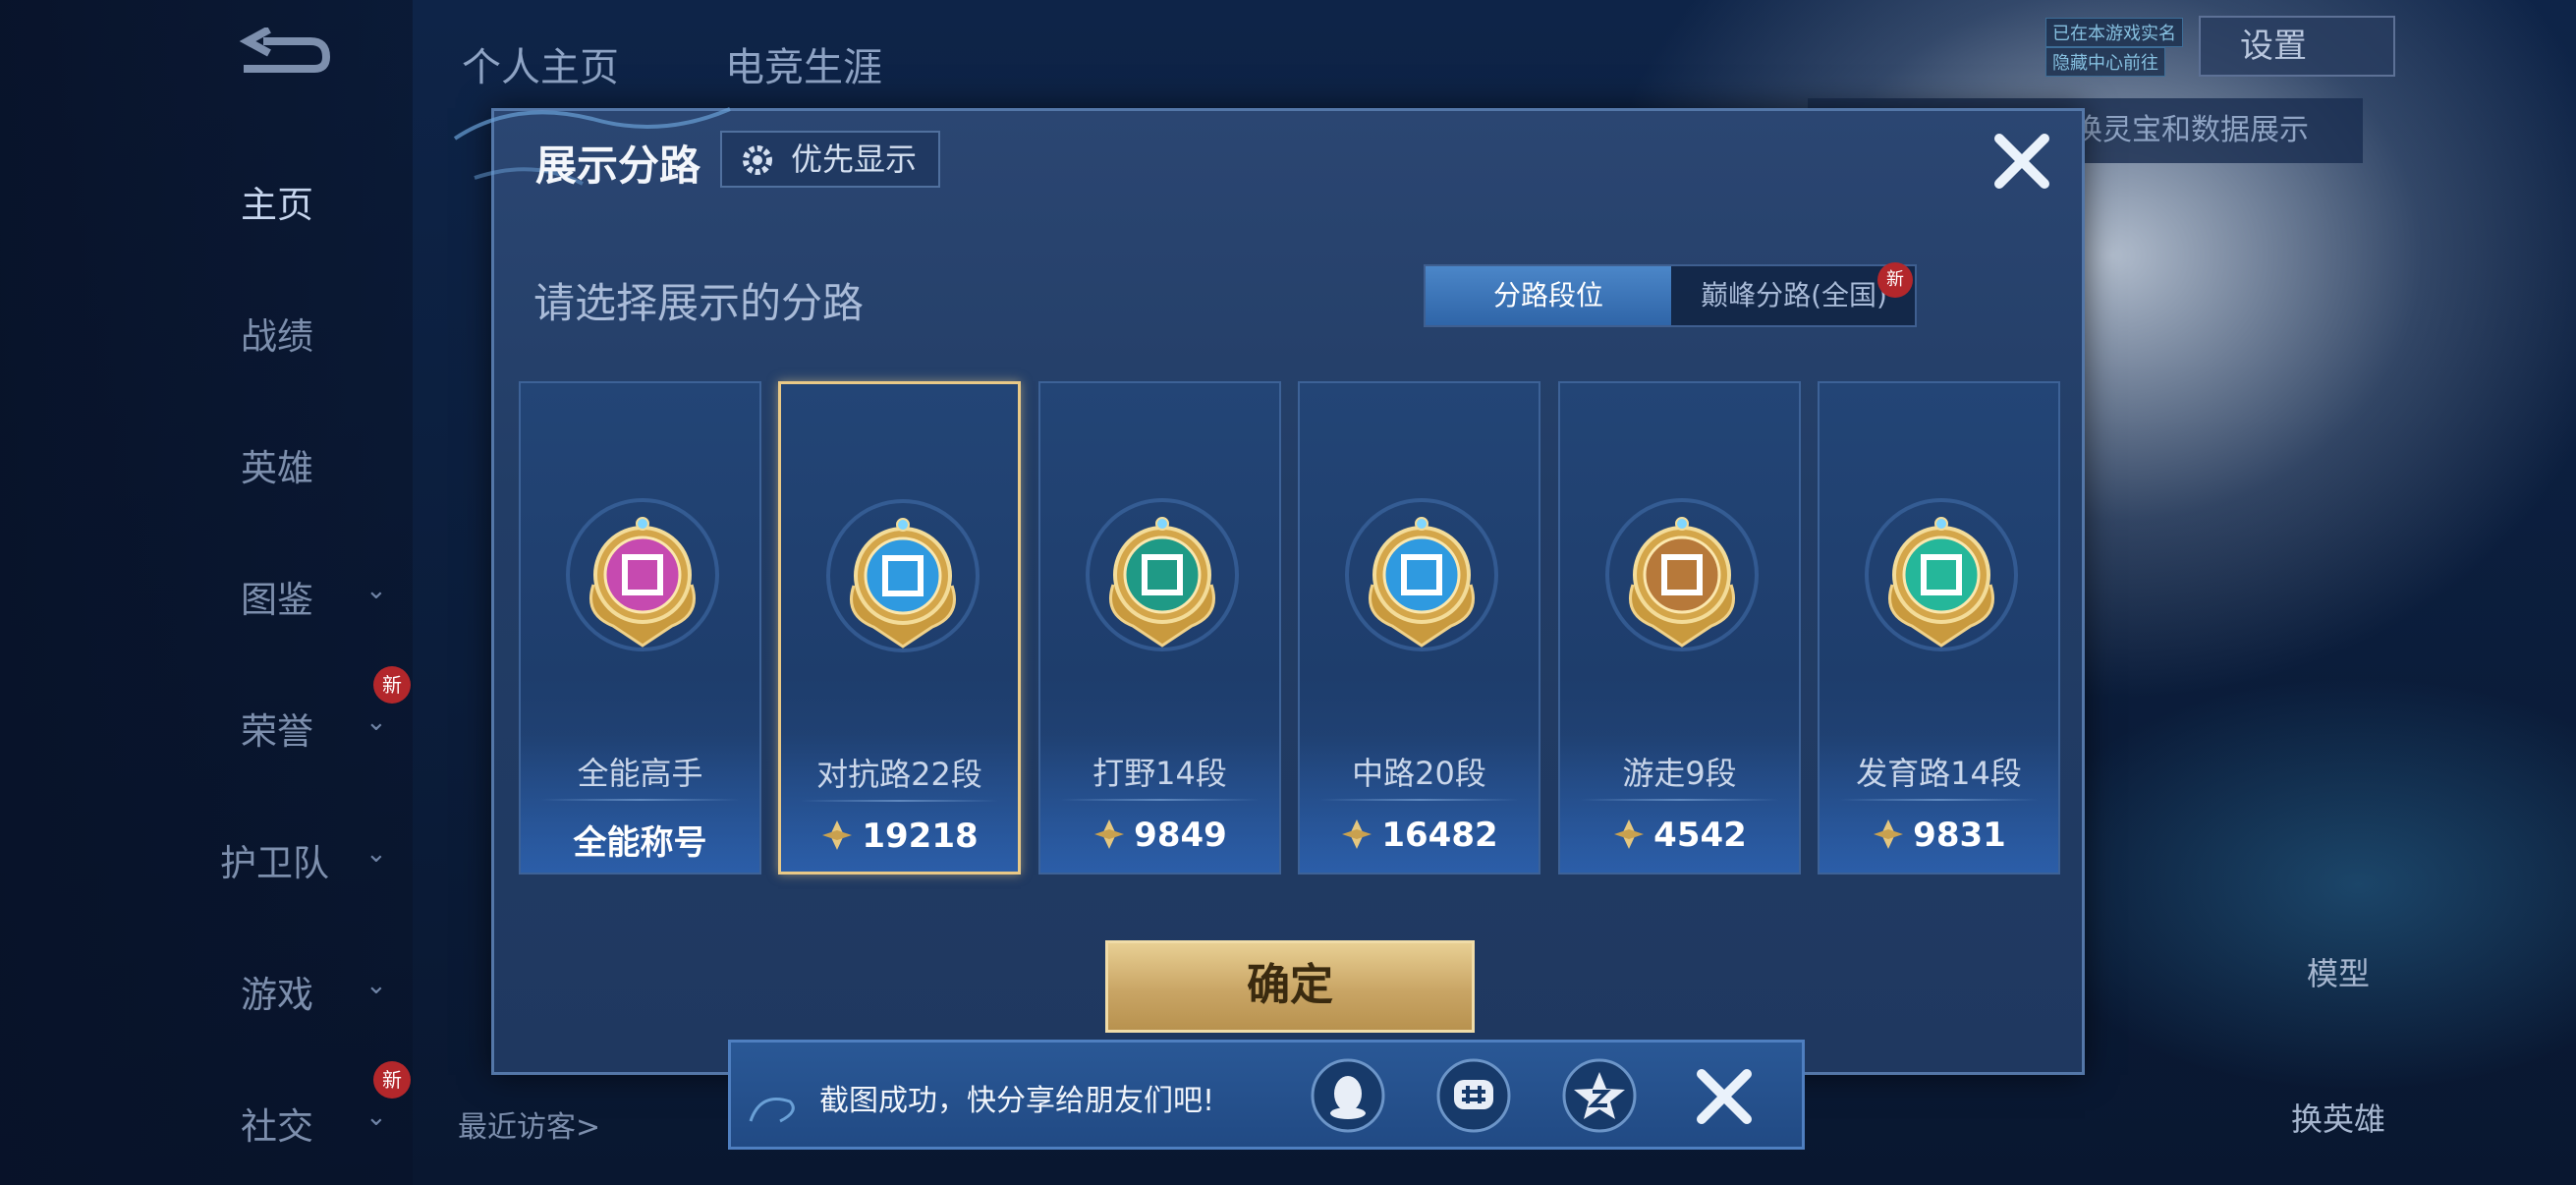  I want to click on lane-card: 全能高手 全能称号, so click(640, 628).